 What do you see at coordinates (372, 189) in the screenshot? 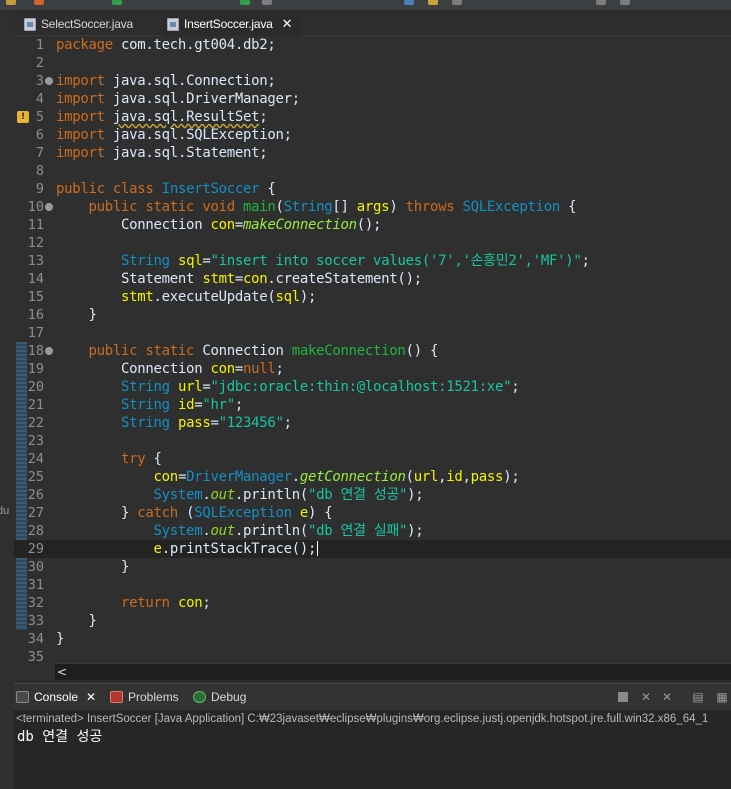
I see `code-line: 9 public class InsertSoccer {` at bounding box center [372, 189].